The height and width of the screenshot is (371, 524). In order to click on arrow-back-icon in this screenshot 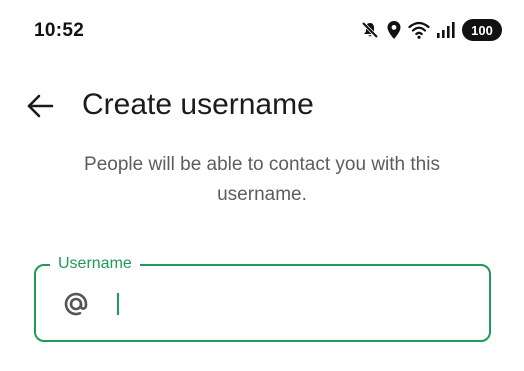, I will do `click(40, 106)`.